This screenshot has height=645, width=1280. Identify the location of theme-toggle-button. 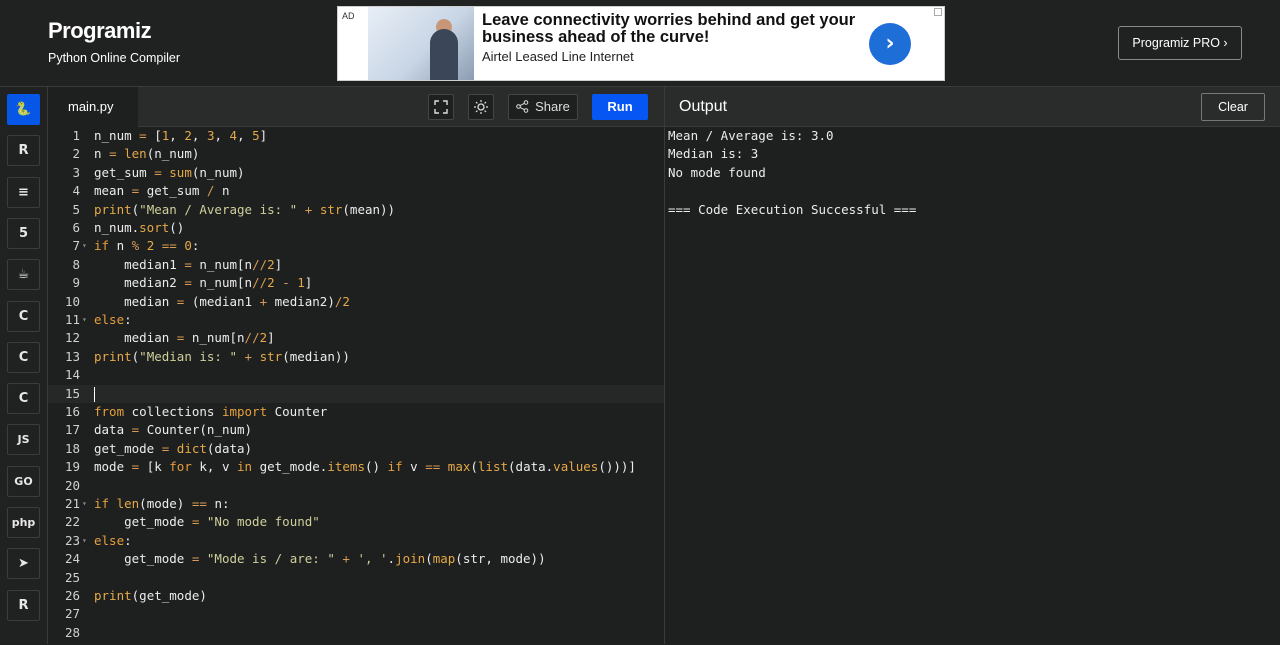
(481, 107).